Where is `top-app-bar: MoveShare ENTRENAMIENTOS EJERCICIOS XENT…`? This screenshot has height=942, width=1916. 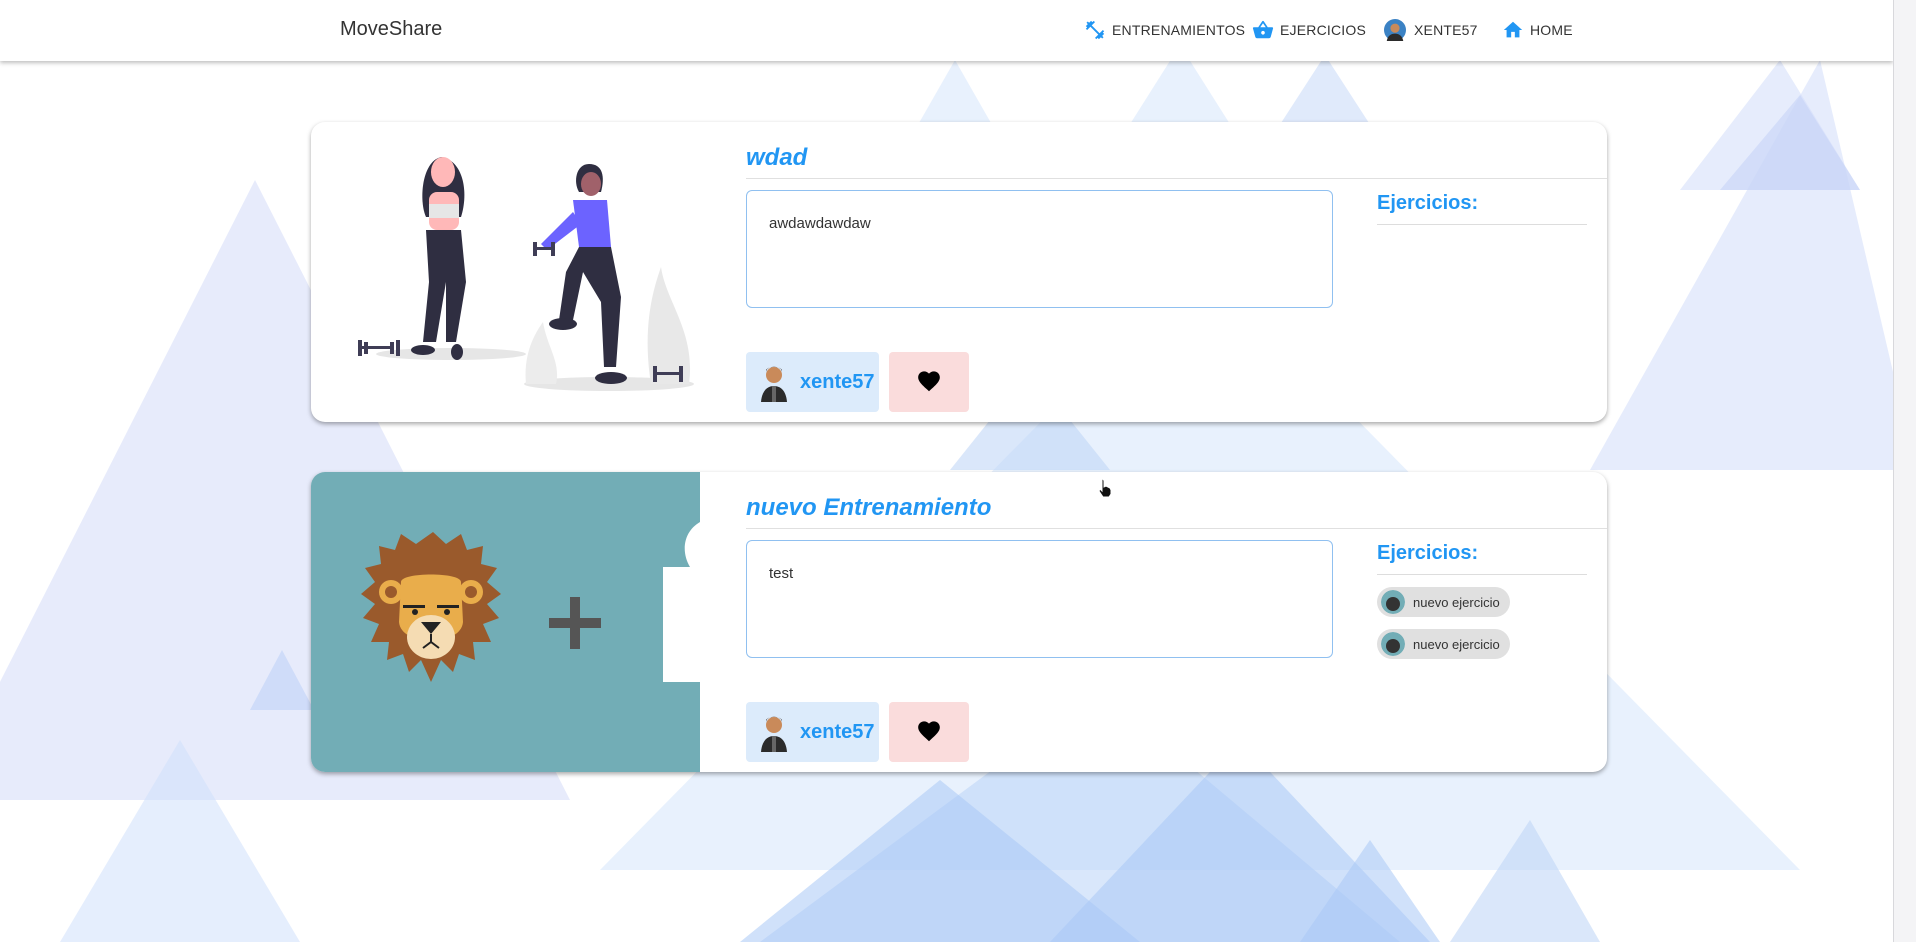
top-app-bar: MoveShare ENTRENAMIENTOS EJERCICIOS XENT… is located at coordinates (946, 30).